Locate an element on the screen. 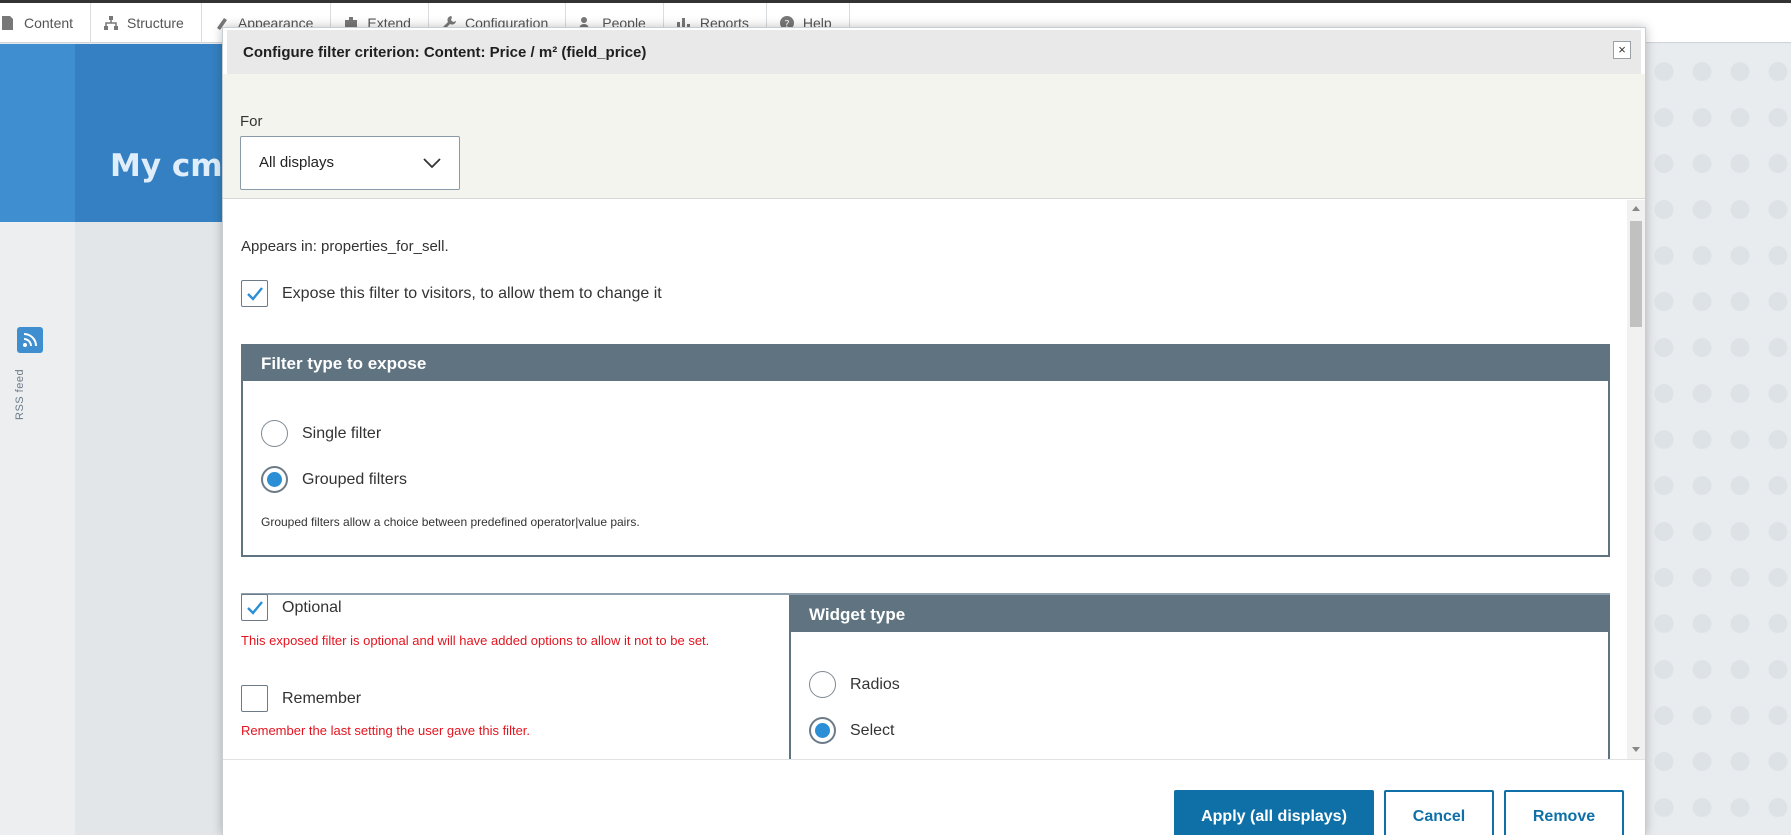 Image resolution: width=1791 pixels, height=835 pixels. radios-option: Radios is located at coordinates (854, 684).